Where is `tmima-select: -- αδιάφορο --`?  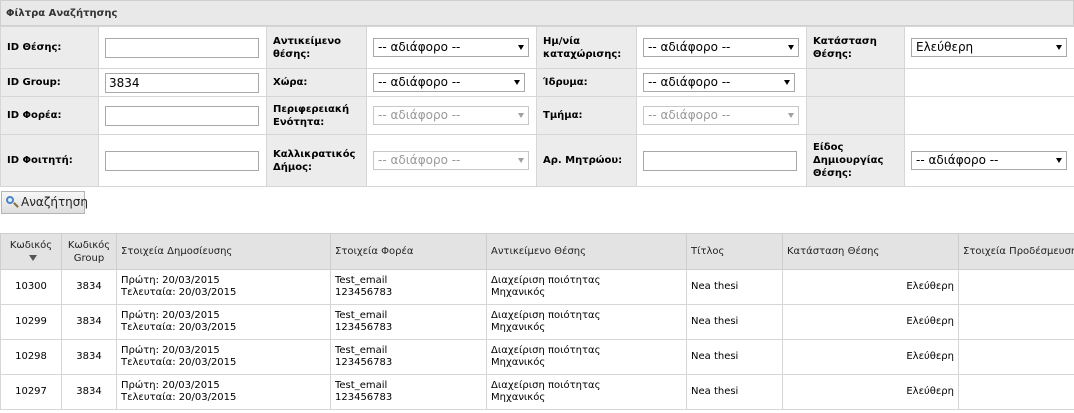
tmima-select: -- αδιάφορο -- is located at coordinates (721, 115).